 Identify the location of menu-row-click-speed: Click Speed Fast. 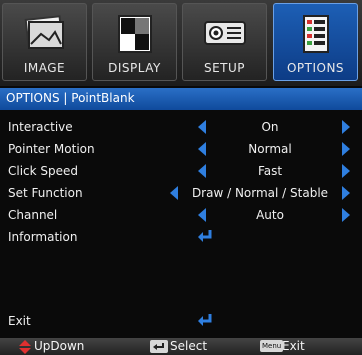
(181, 171).